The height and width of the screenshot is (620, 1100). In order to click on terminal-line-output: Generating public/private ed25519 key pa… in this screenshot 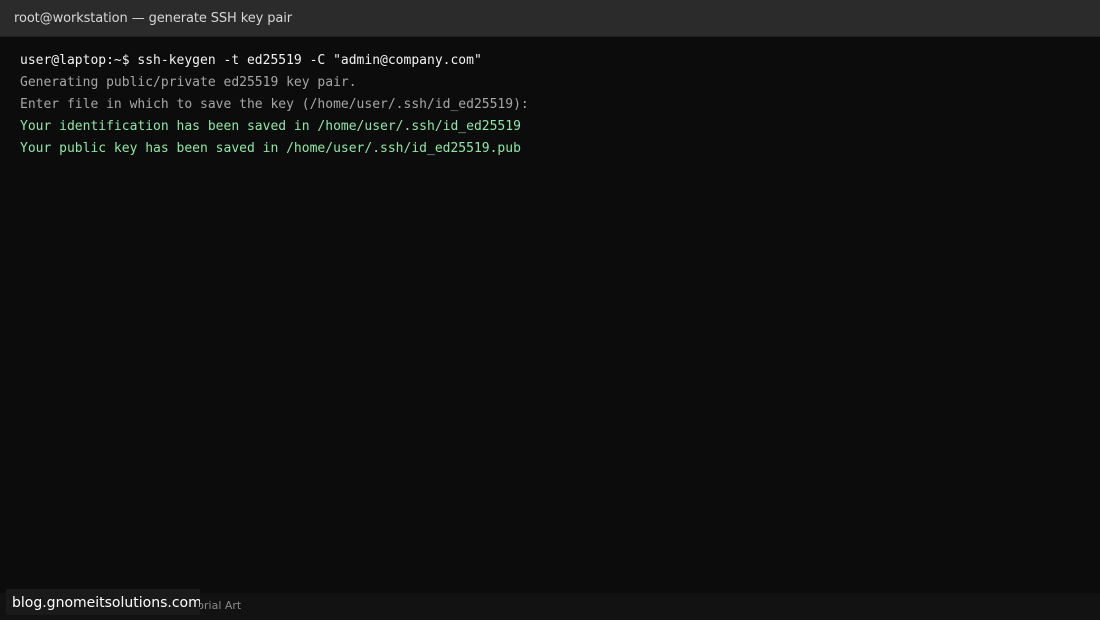, I will do `click(188, 82)`.